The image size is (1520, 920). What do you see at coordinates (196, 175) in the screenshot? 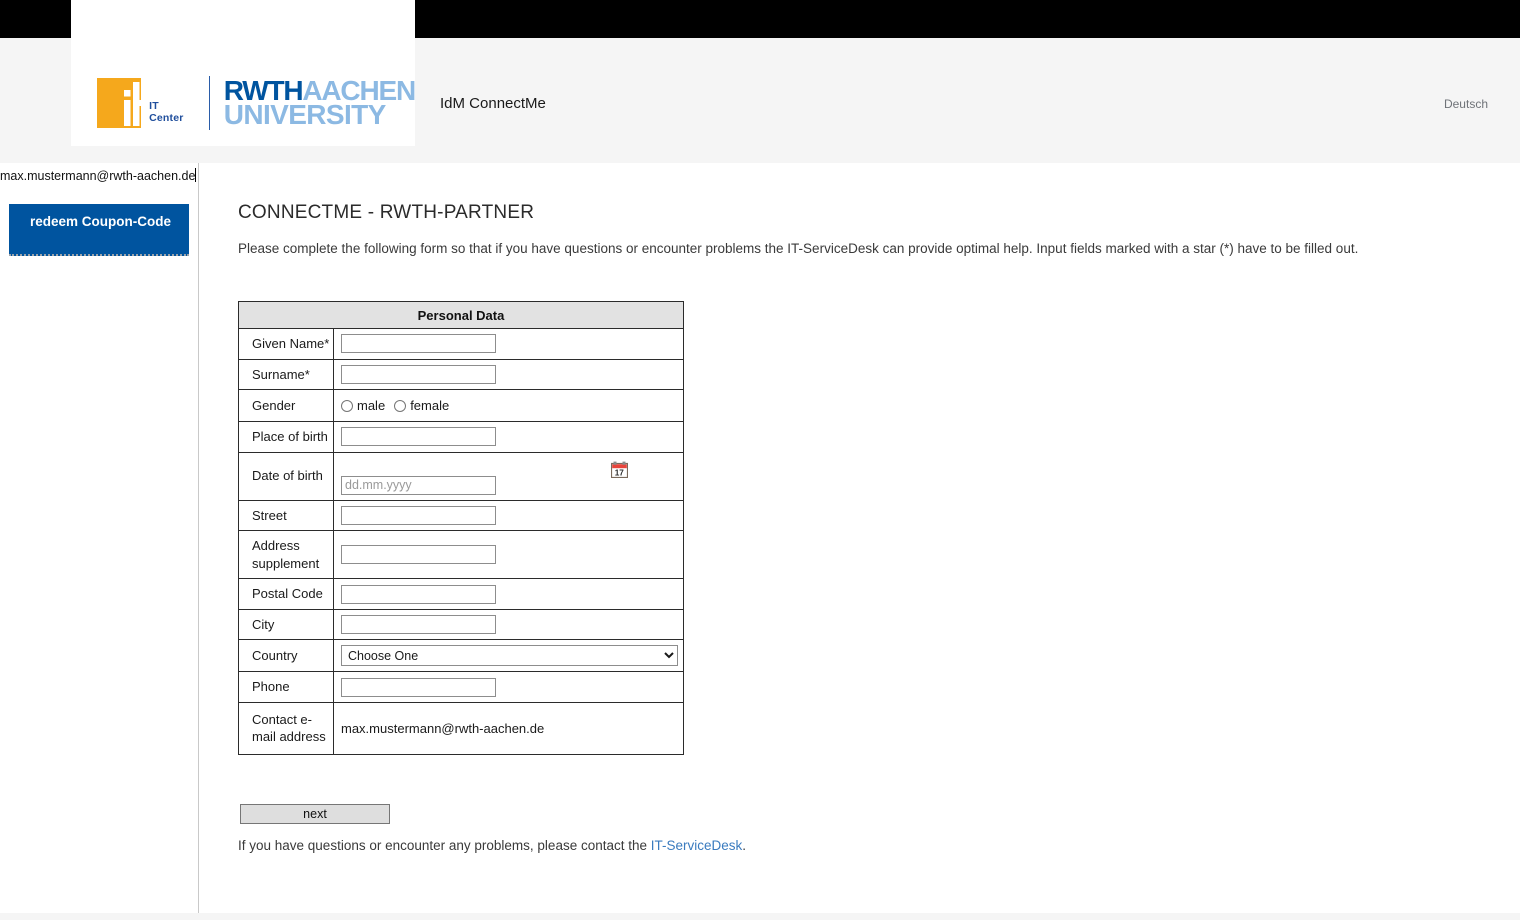
I see `text-caret` at bounding box center [196, 175].